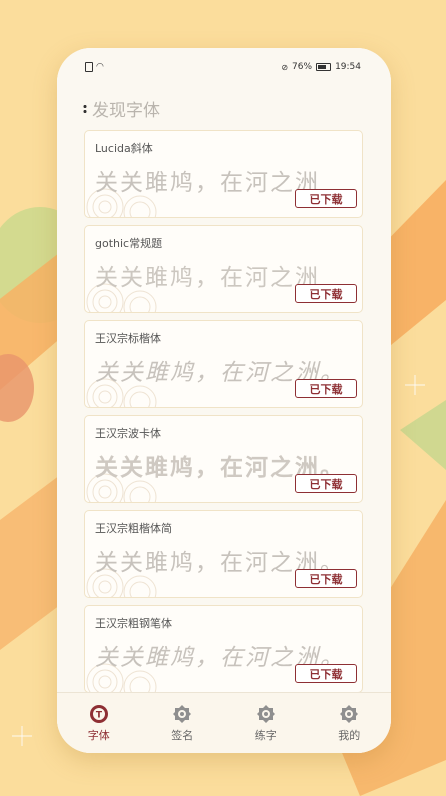  I want to click on signature-icon, so click(182, 713).